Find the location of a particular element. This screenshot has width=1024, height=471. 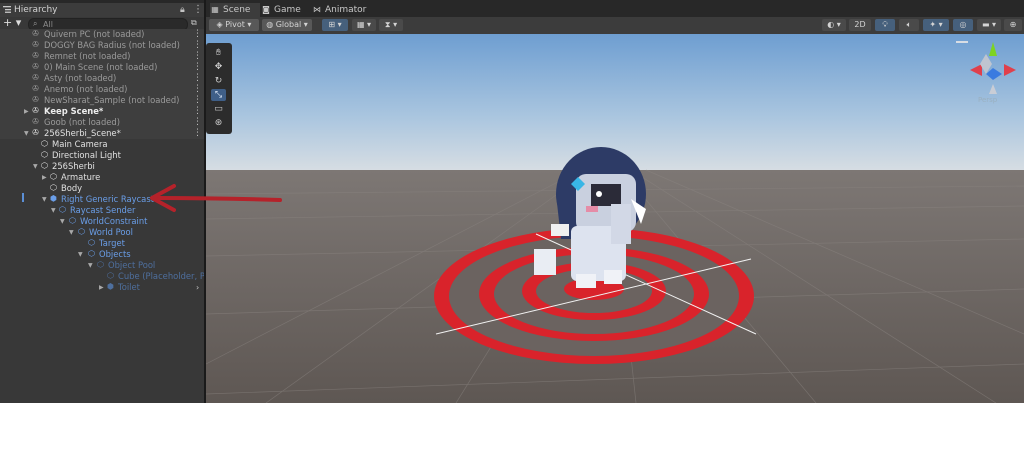

lighting-toggle: 💡︎ is located at coordinates (885, 25).